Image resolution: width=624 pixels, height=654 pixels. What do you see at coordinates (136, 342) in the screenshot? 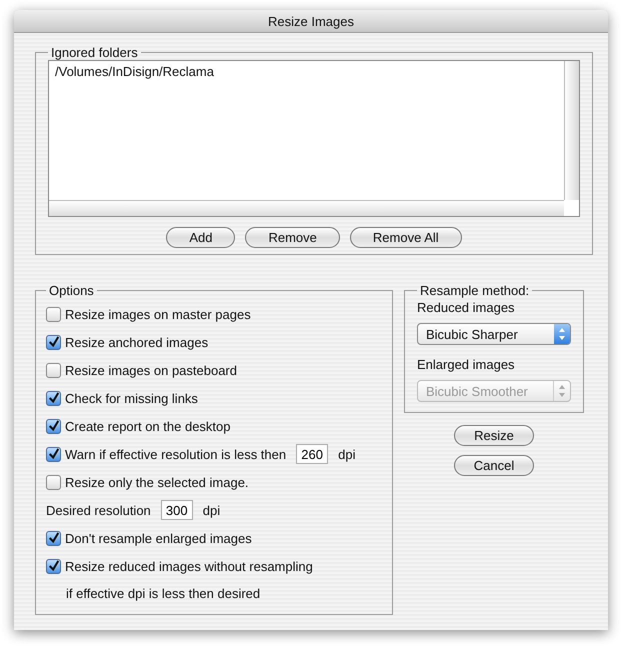
I see `checkbox-label: Resize anchored images` at bounding box center [136, 342].